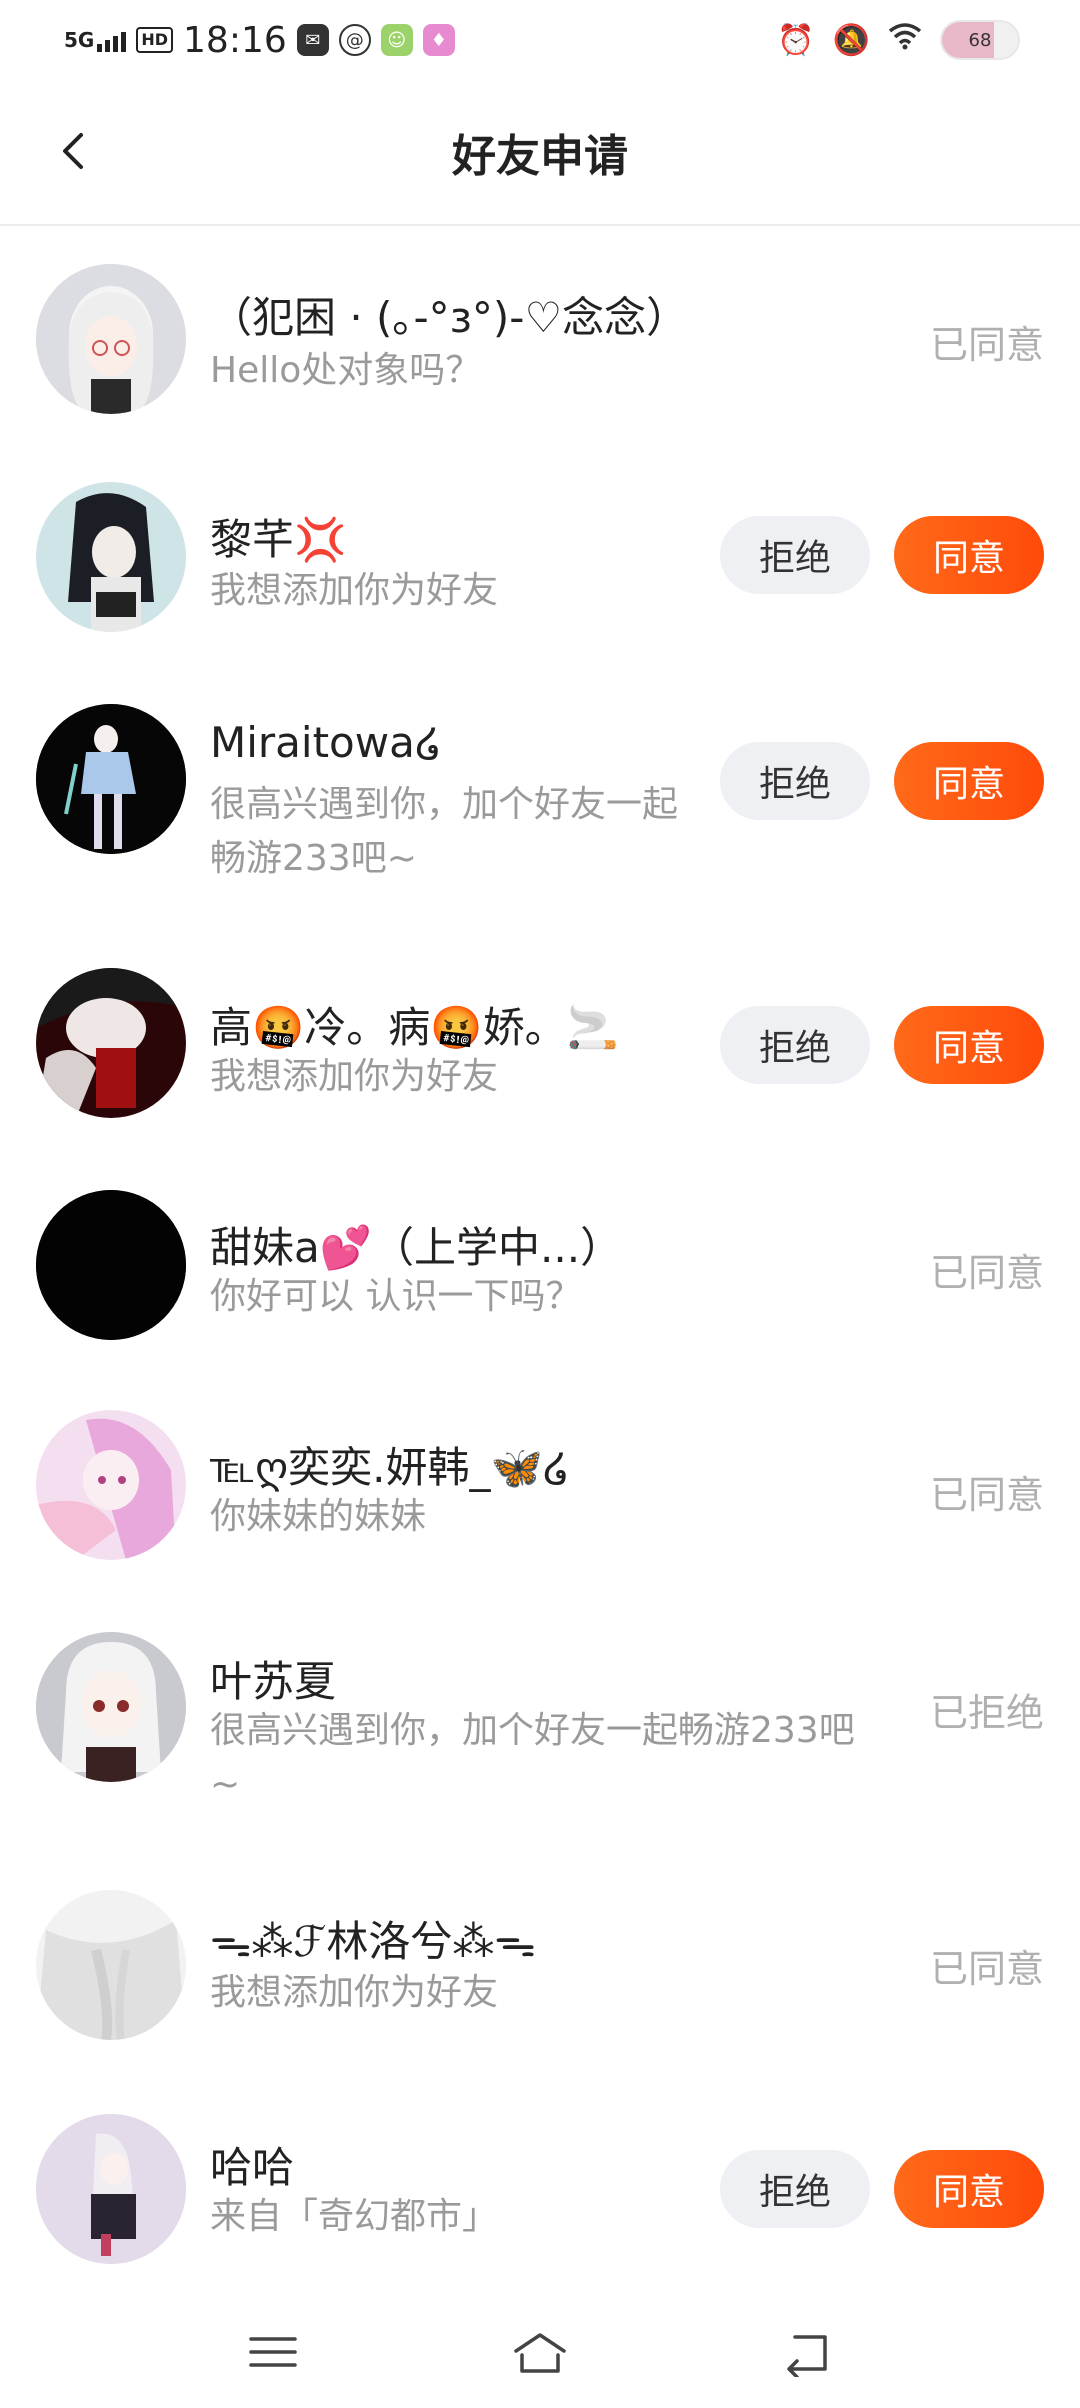 The height and width of the screenshot is (2408, 1080). I want to click on list-item: Miraitowa໒ 很高兴遇到你，加个好友一起畅游233吧~ 拒绝 同意, so click(540, 797).